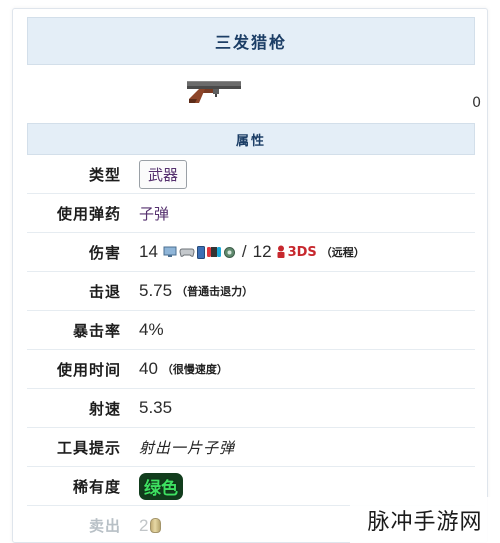  Describe the element at coordinates (301, 291) in the screenshot. I see `row-value: 5.75 （普通击退力）` at that location.